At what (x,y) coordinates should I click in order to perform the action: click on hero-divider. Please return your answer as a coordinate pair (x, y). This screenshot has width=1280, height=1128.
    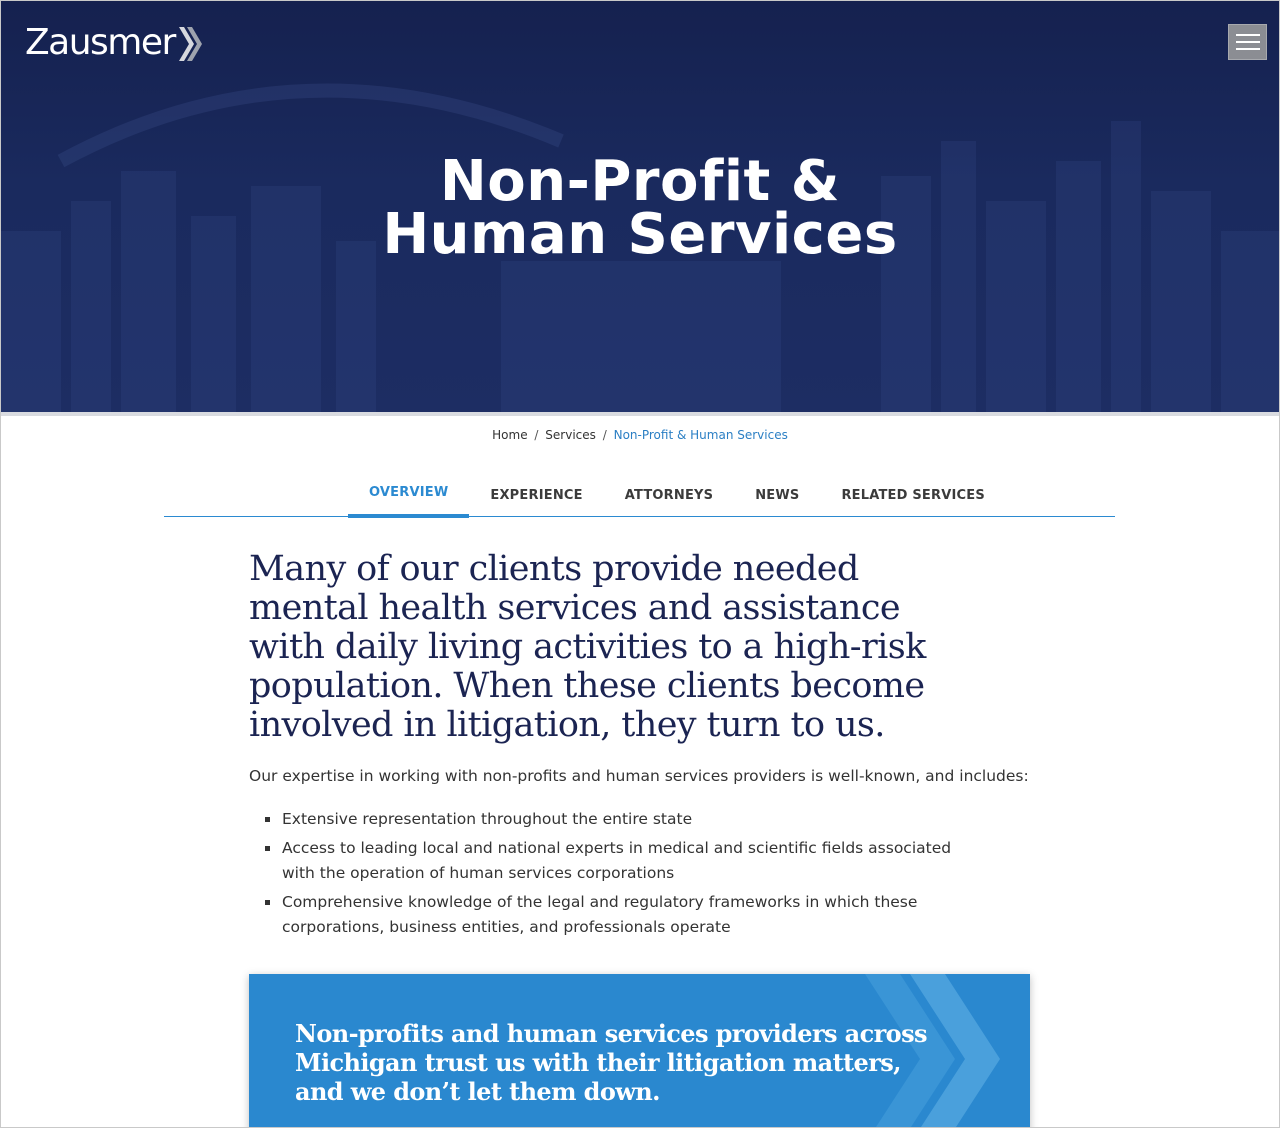
    Looking at the image, I should click on (640, 414).